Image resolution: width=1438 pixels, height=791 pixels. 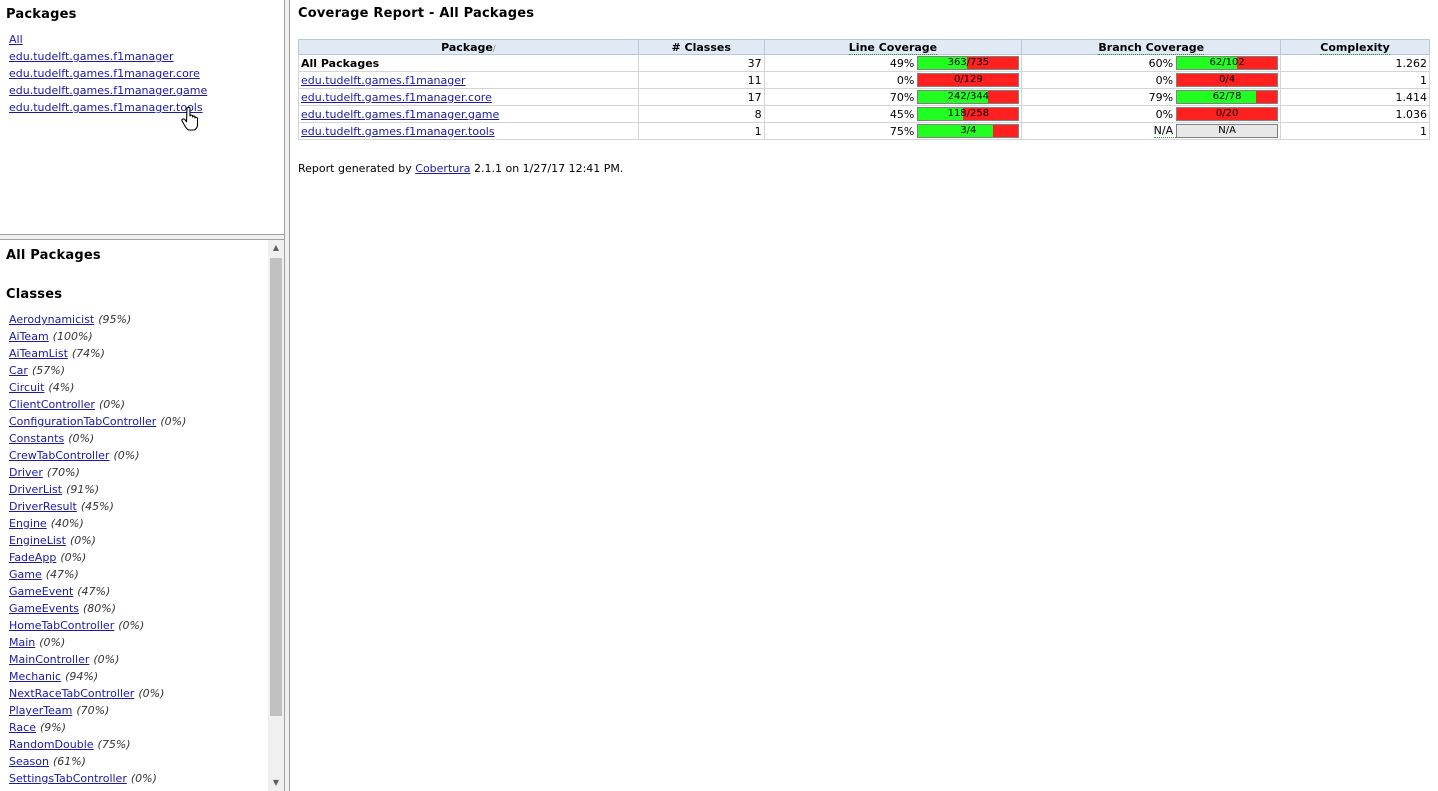 What do you see at coordinates (68, 778) in the screenshot?
I see `class-link: SettingsTabController` at bounding box center [68, 778].